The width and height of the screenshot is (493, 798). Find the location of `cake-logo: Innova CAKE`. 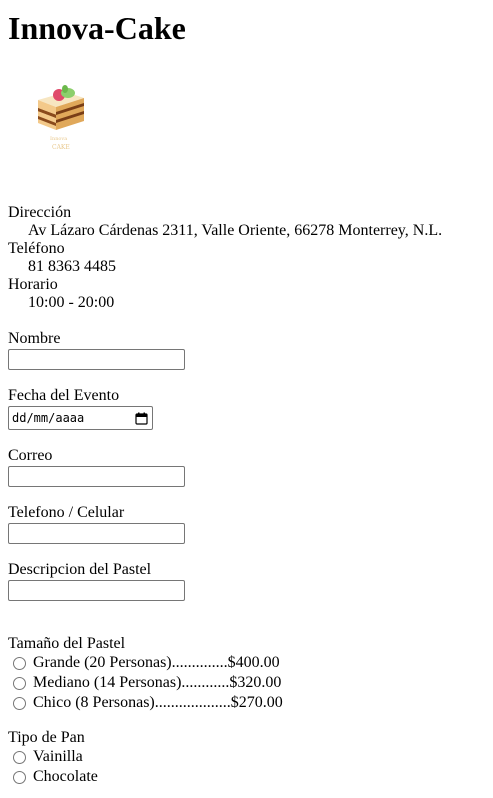

cake-logo: Innova CAKE is located at coordinates (62, 120).